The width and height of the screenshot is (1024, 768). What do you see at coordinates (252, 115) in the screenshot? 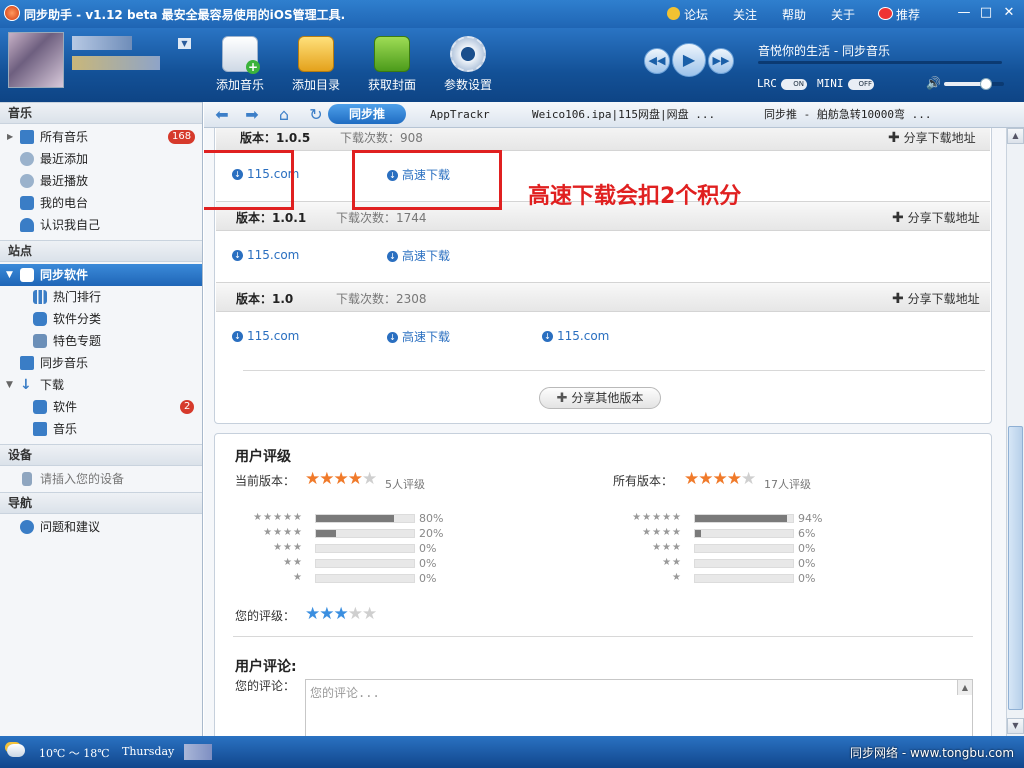
I see `forward-arrow-icon: ➡` at bounding box center [252, 115].